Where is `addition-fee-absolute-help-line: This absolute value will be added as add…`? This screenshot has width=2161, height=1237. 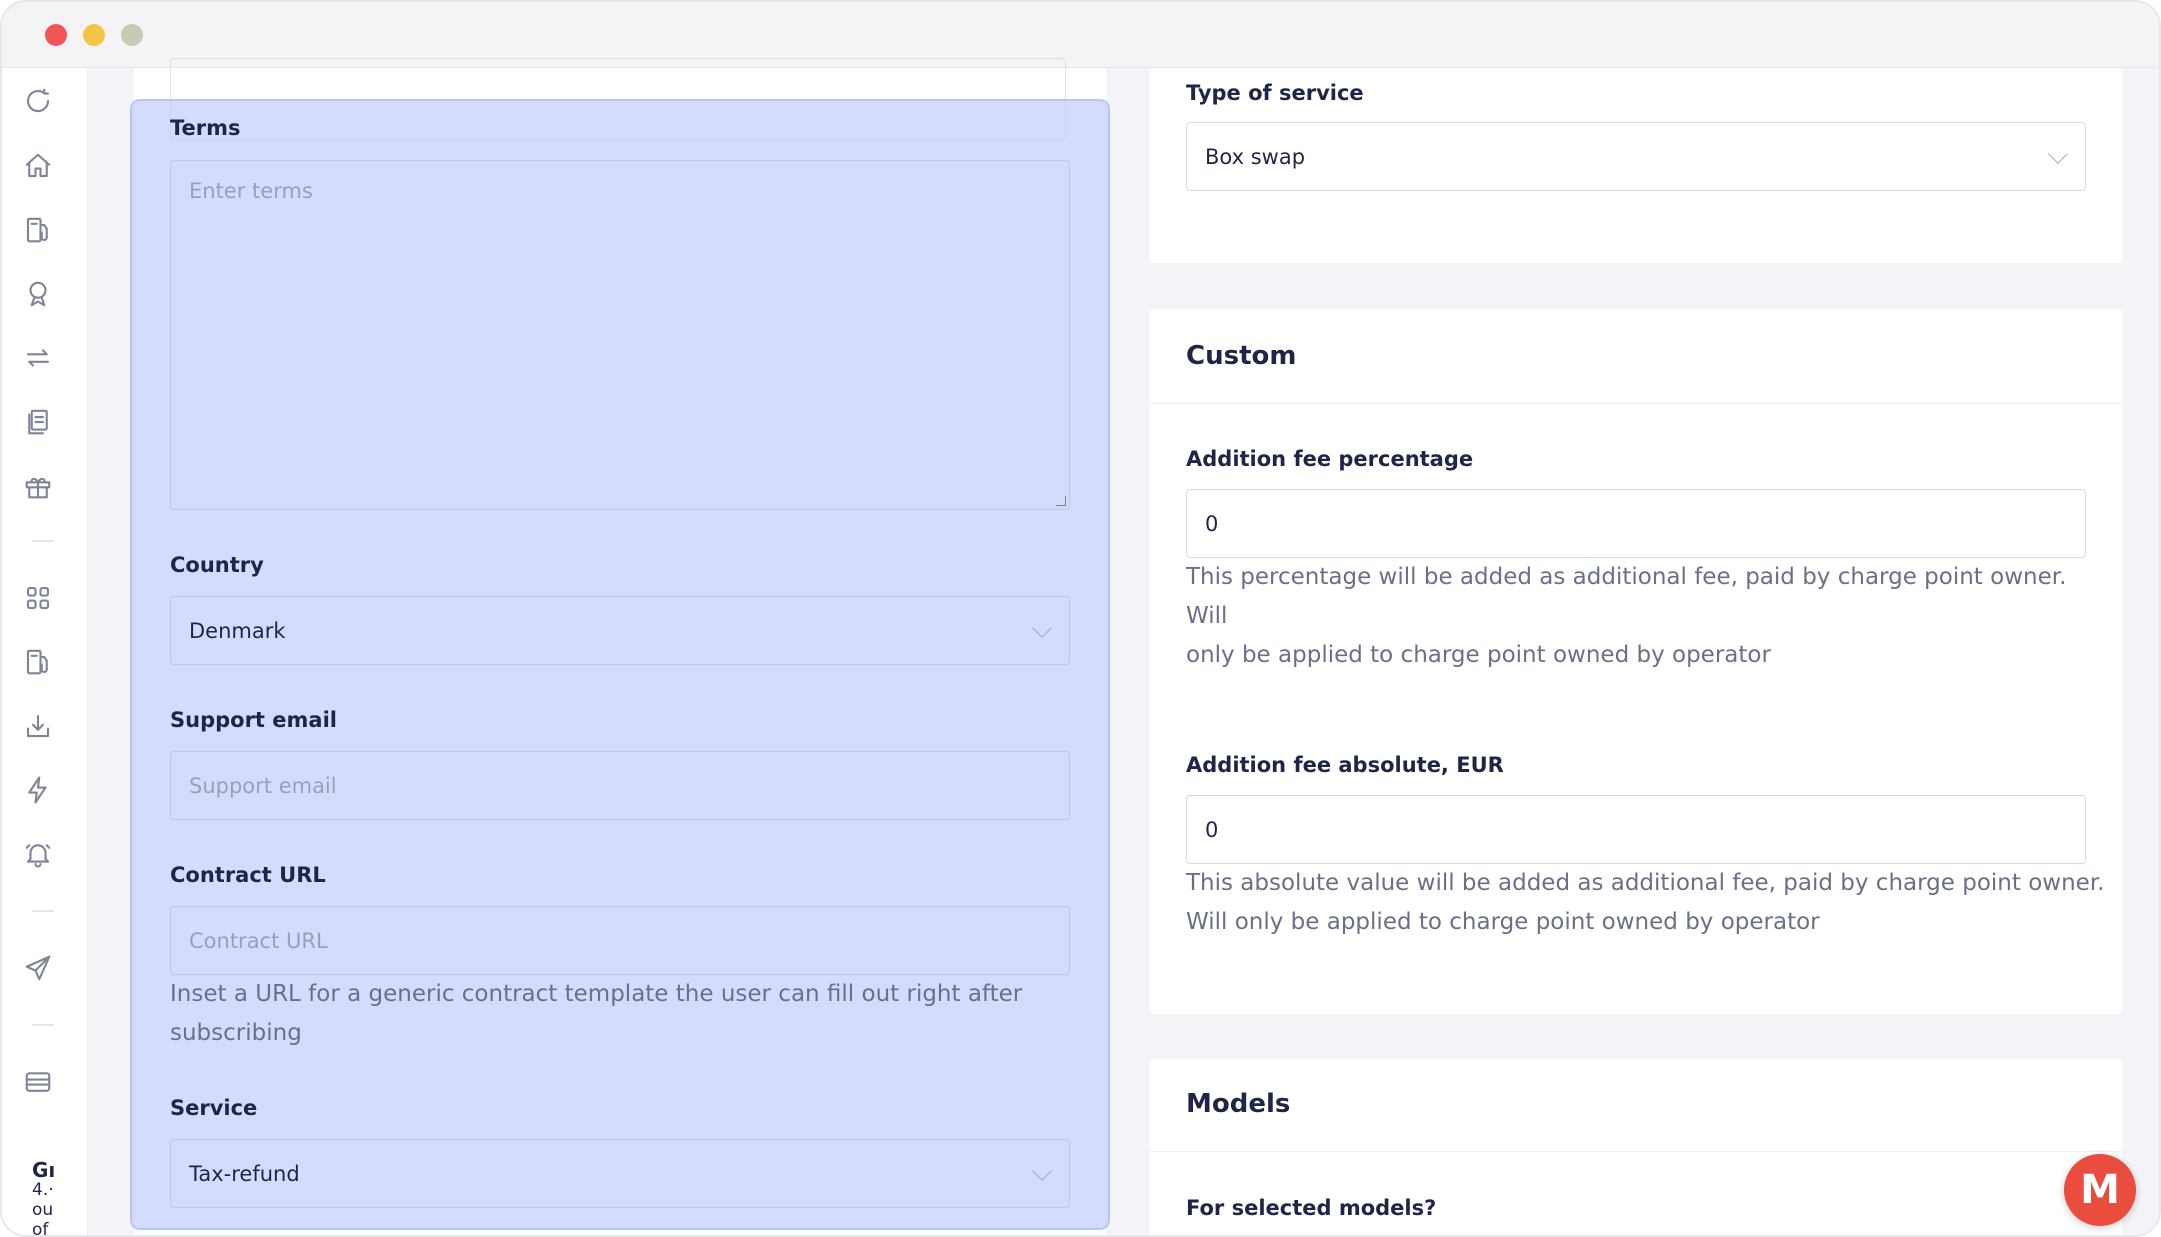 addition-fee-absolute-help-line: This absolute value will be added as add… is located at coordinates (1645, 883).